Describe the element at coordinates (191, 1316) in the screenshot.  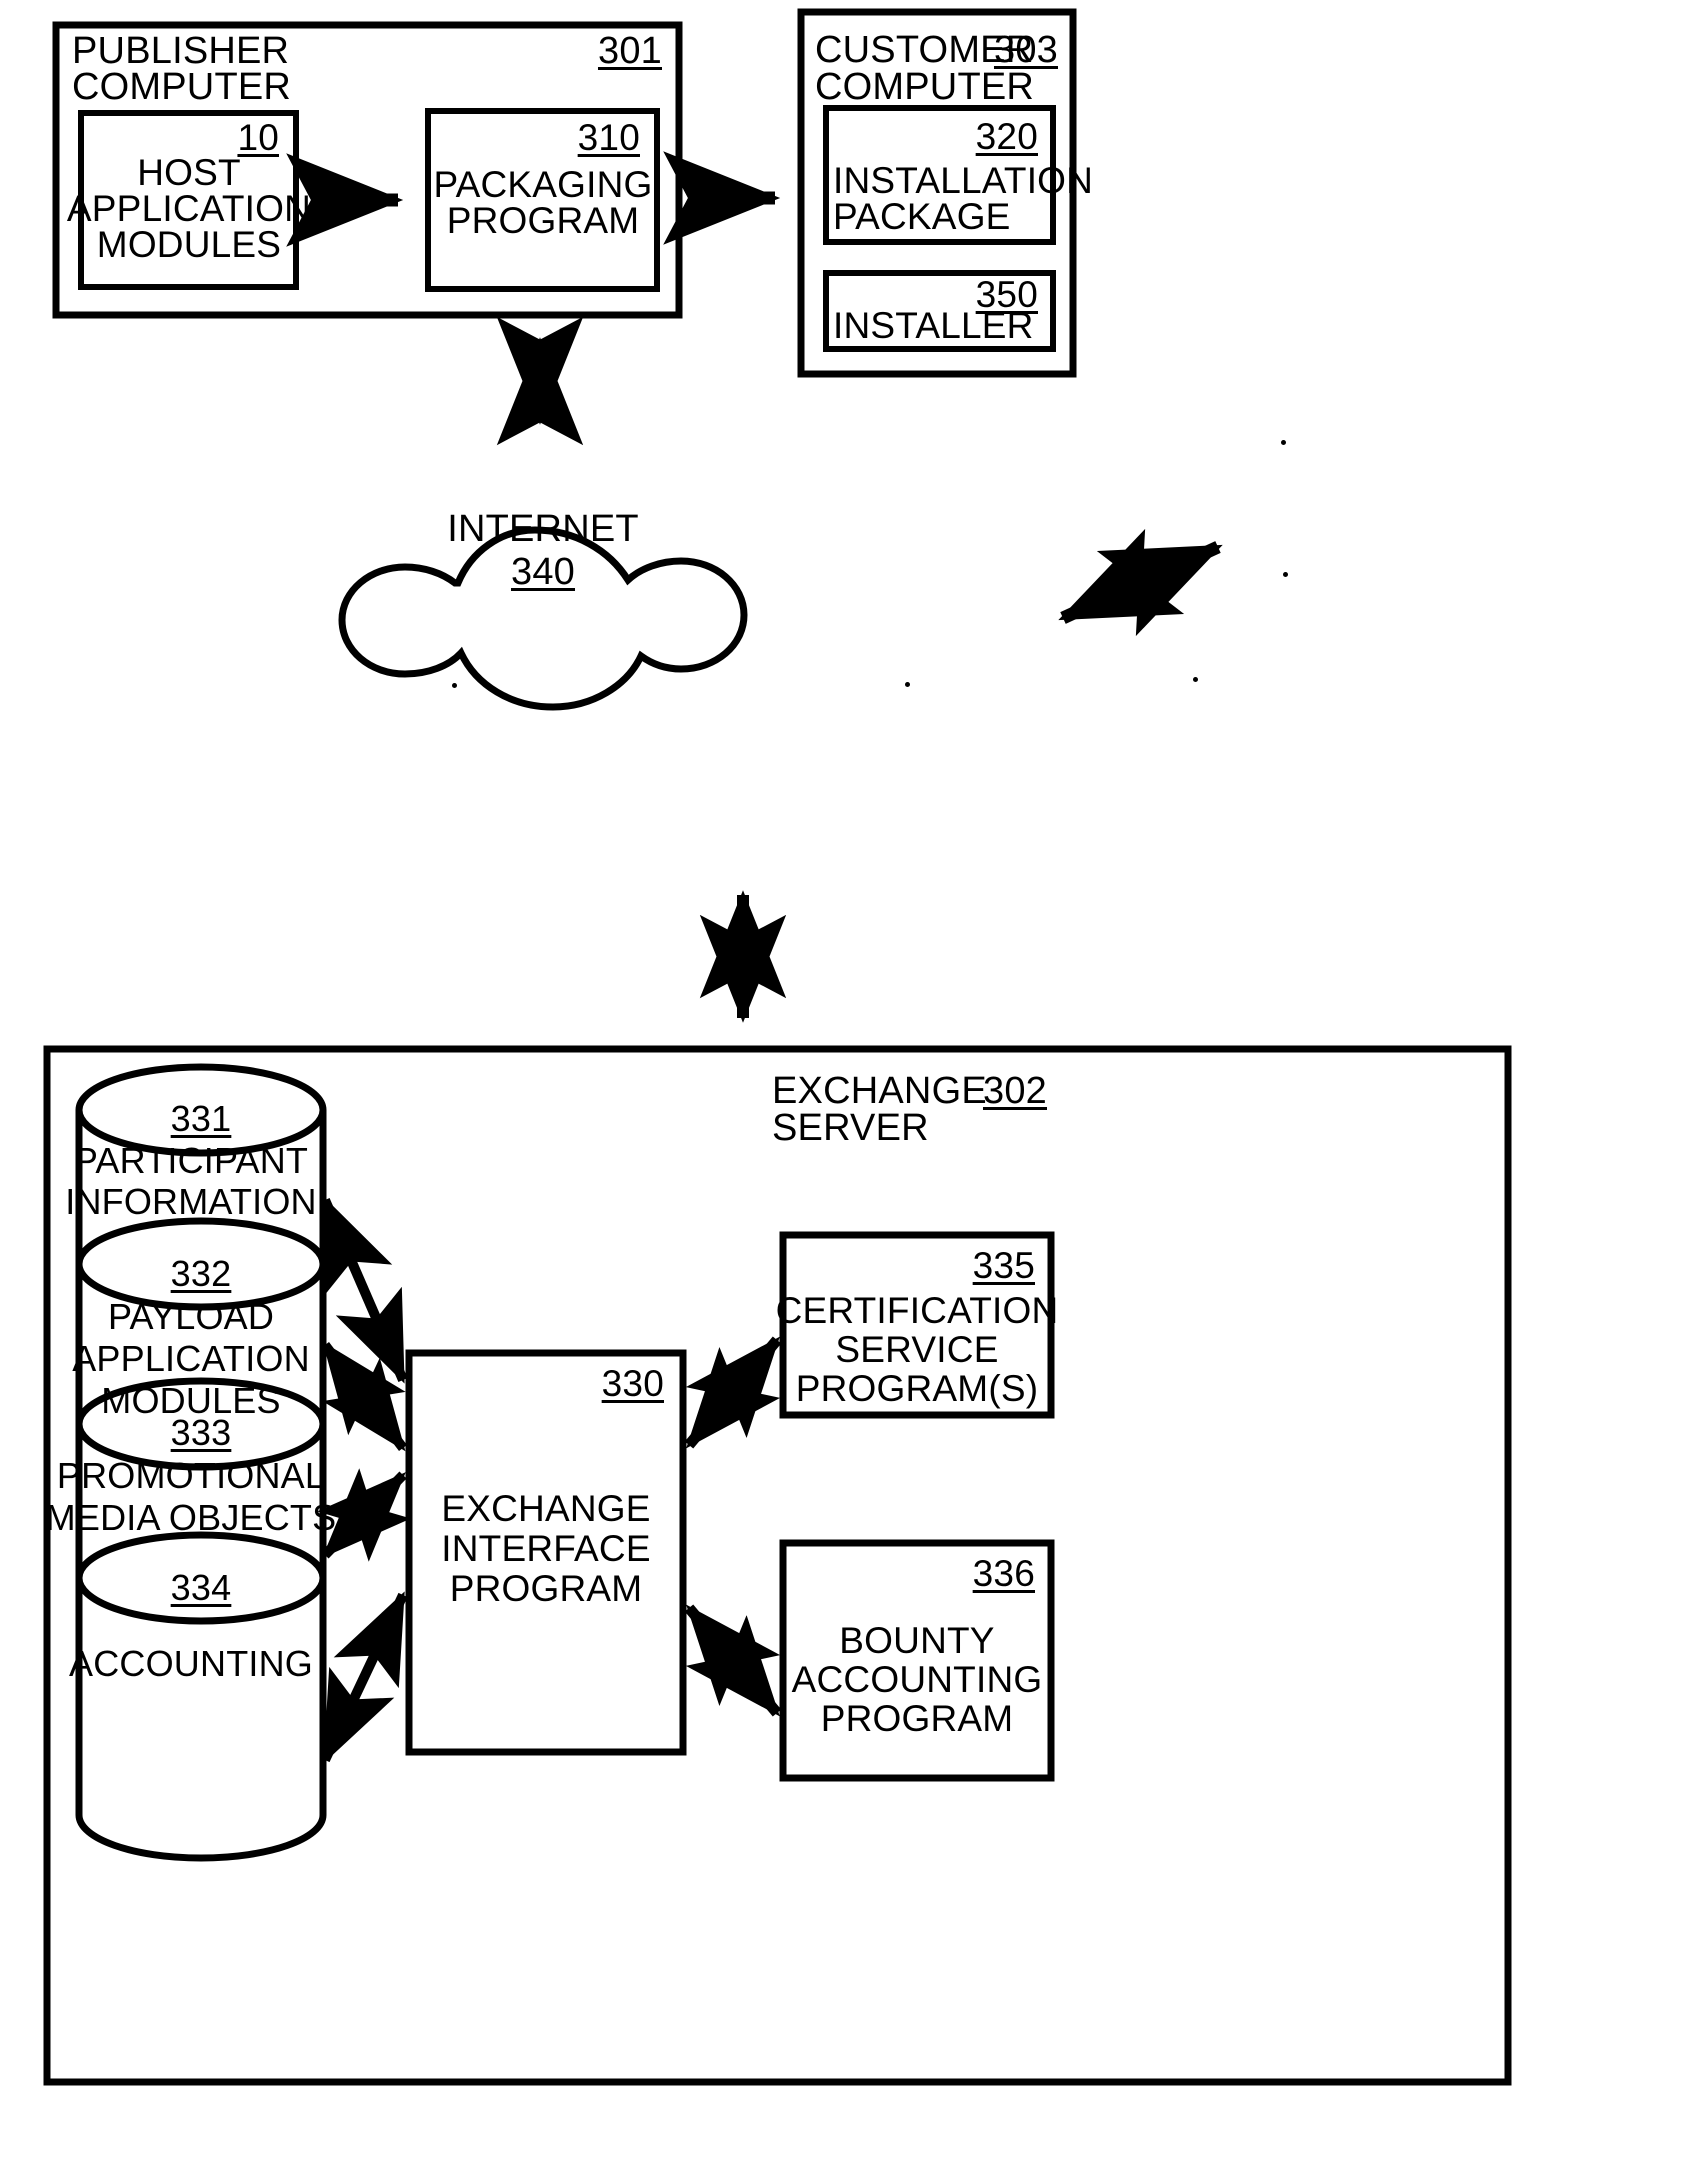
I see `database-332-line1: PAYLOAD` at that location.